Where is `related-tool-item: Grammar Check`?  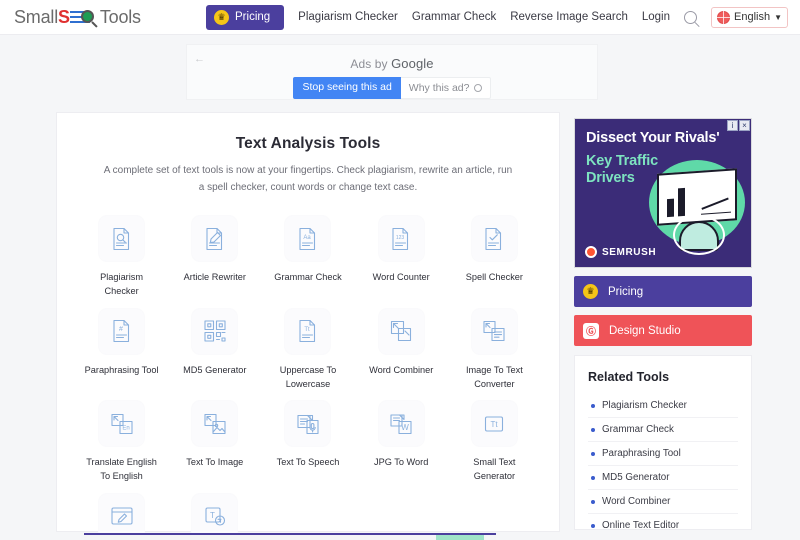
related-tool-item: Grammar Check is located at coordinates (663, 430).